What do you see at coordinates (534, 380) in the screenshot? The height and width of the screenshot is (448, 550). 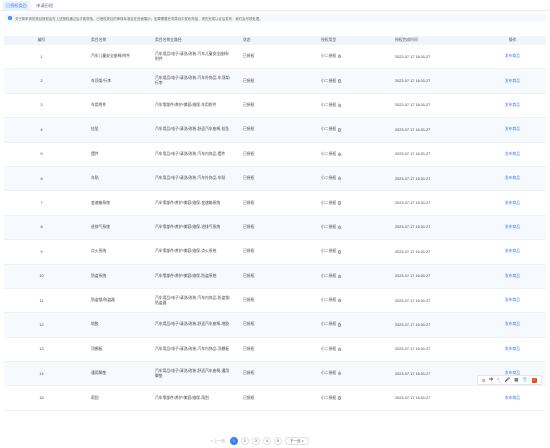 I see `check-icon: ✓` at bounding box center [534, 380].